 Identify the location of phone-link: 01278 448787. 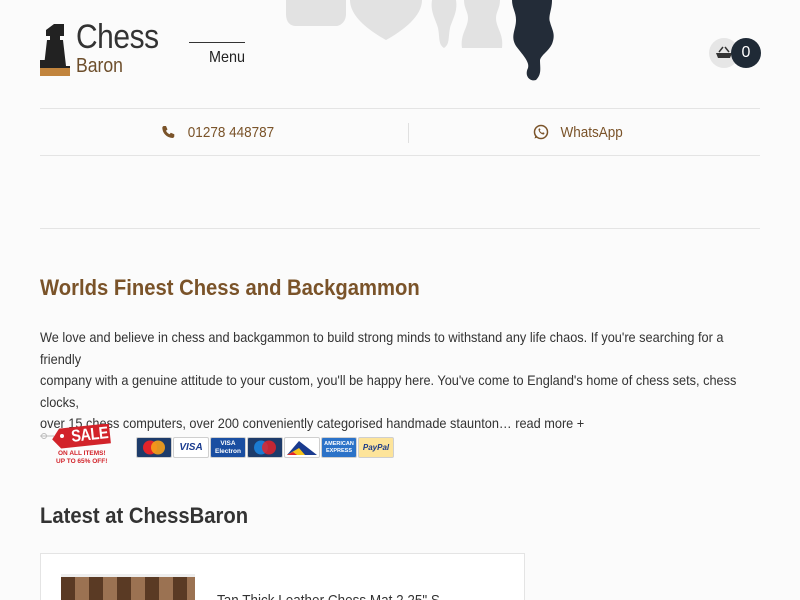
(220, 132).